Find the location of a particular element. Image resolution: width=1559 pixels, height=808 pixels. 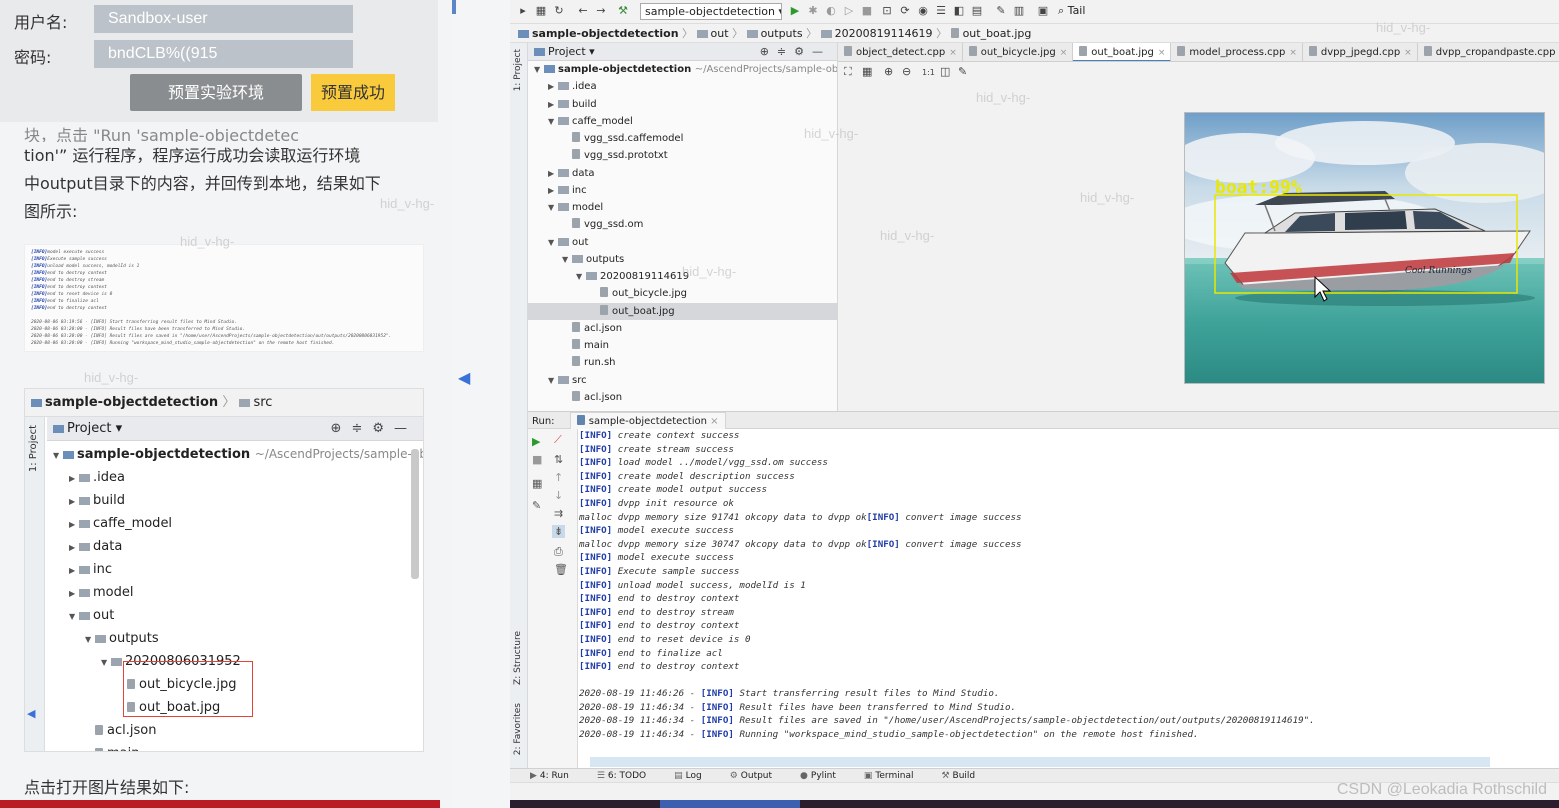

editor-tab: out_bicycle.jpg × is located at coordinates (1018, 52).